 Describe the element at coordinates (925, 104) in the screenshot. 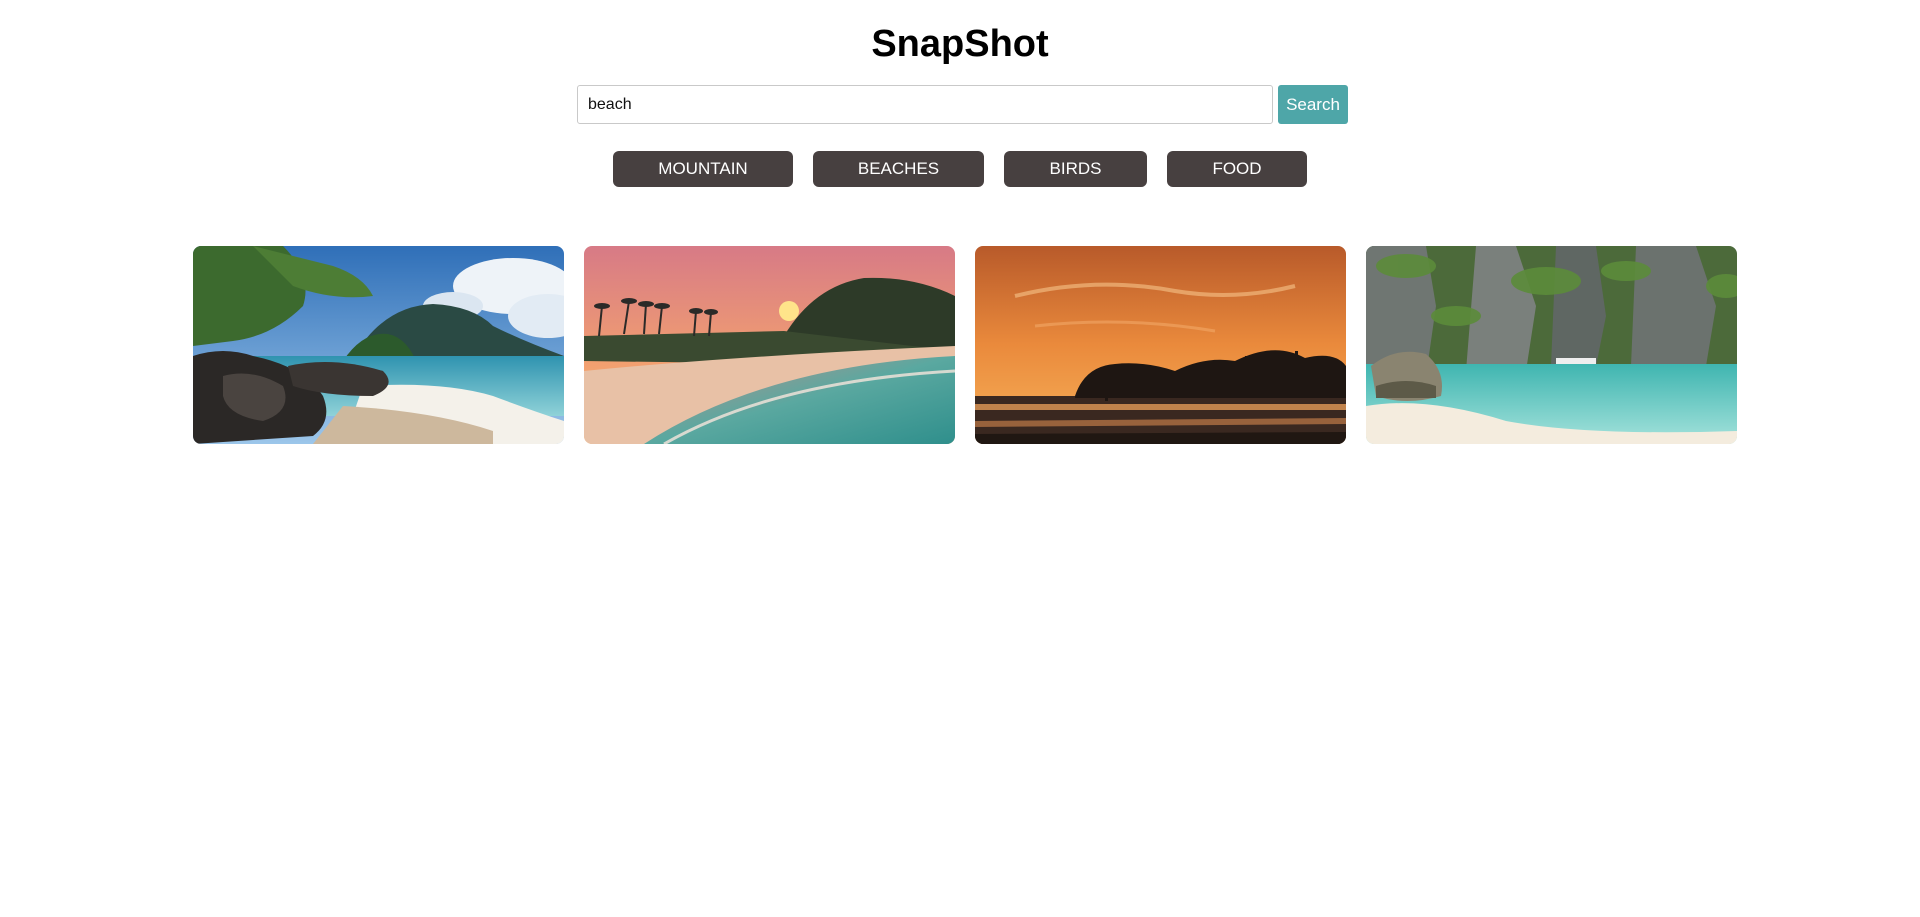

I see `search-input` at that location.